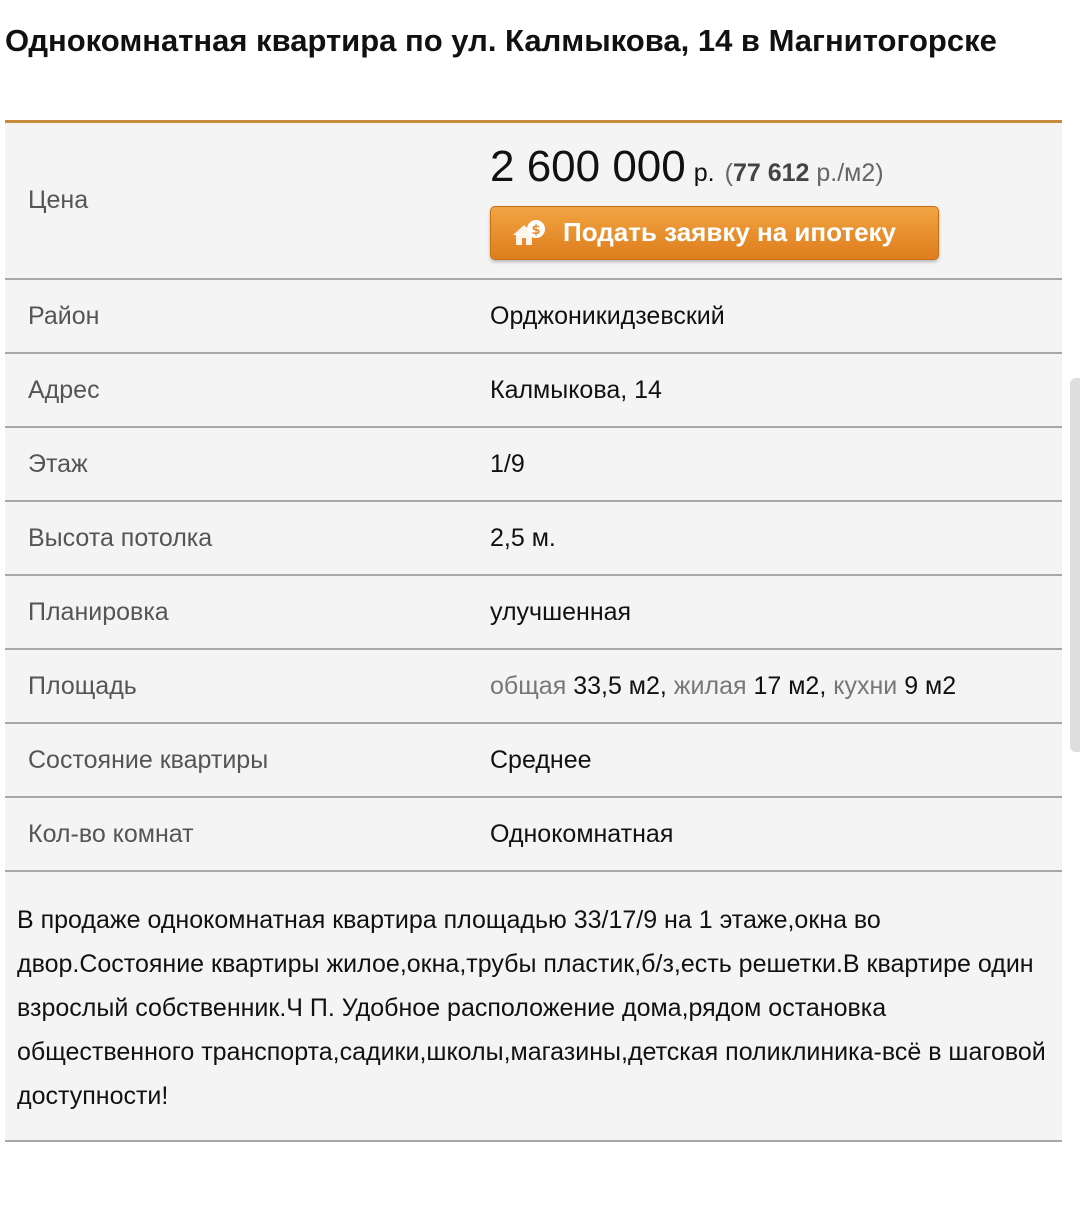 This screenshot has height=1230, width=1080. I want to click on district-label: Район, so click(64, 315).